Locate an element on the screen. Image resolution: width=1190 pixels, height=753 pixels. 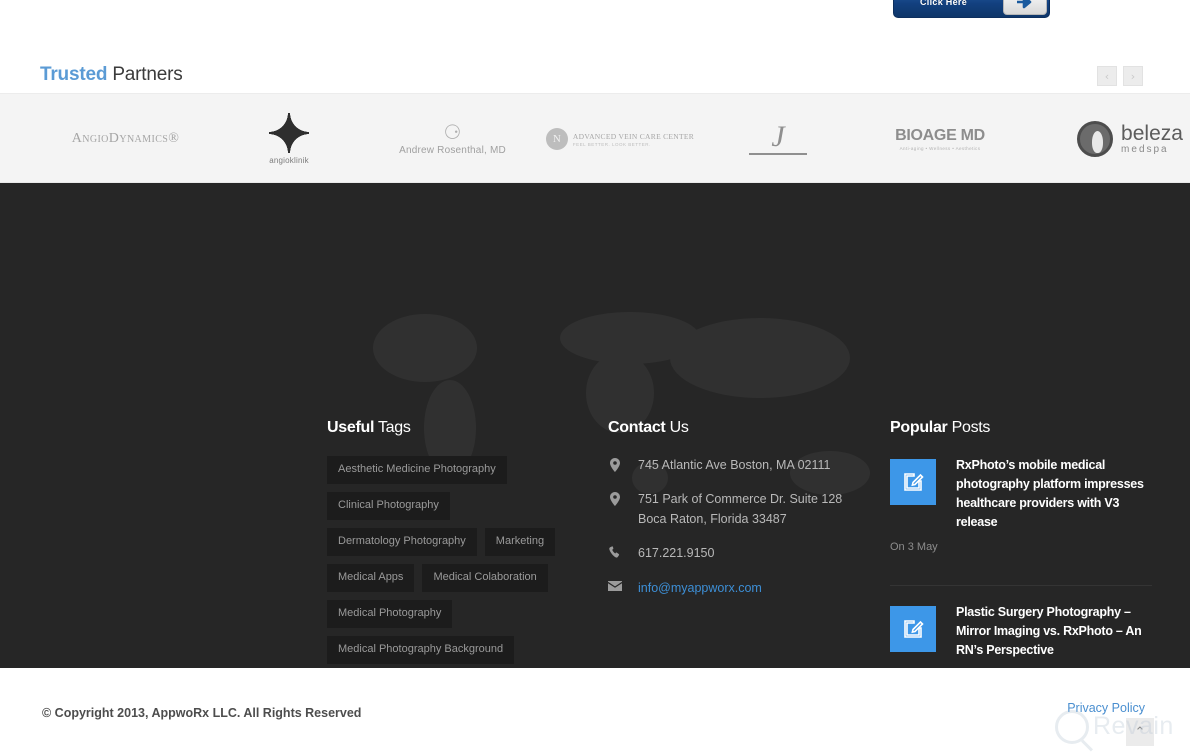
contact-column-title-plain: Us is located at coordinates (677, 427).